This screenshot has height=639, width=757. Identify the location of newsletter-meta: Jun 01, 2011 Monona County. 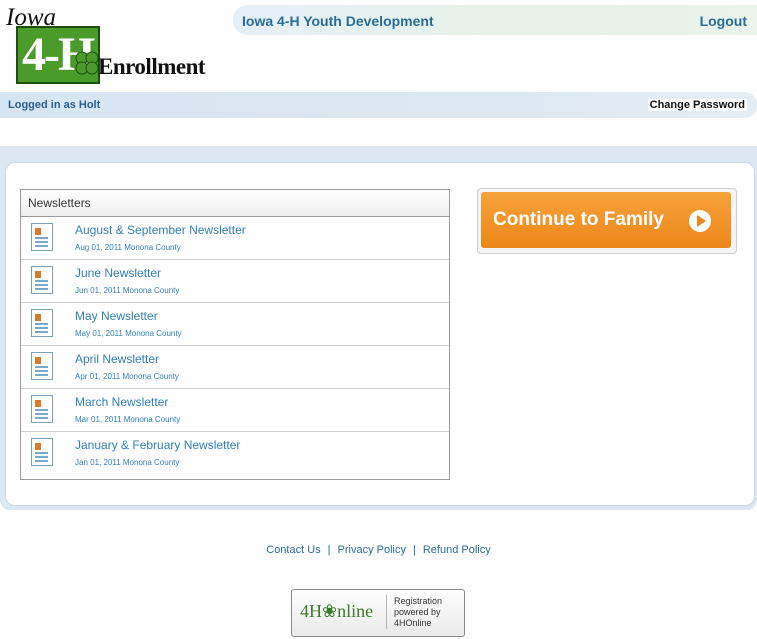
(127, 290).